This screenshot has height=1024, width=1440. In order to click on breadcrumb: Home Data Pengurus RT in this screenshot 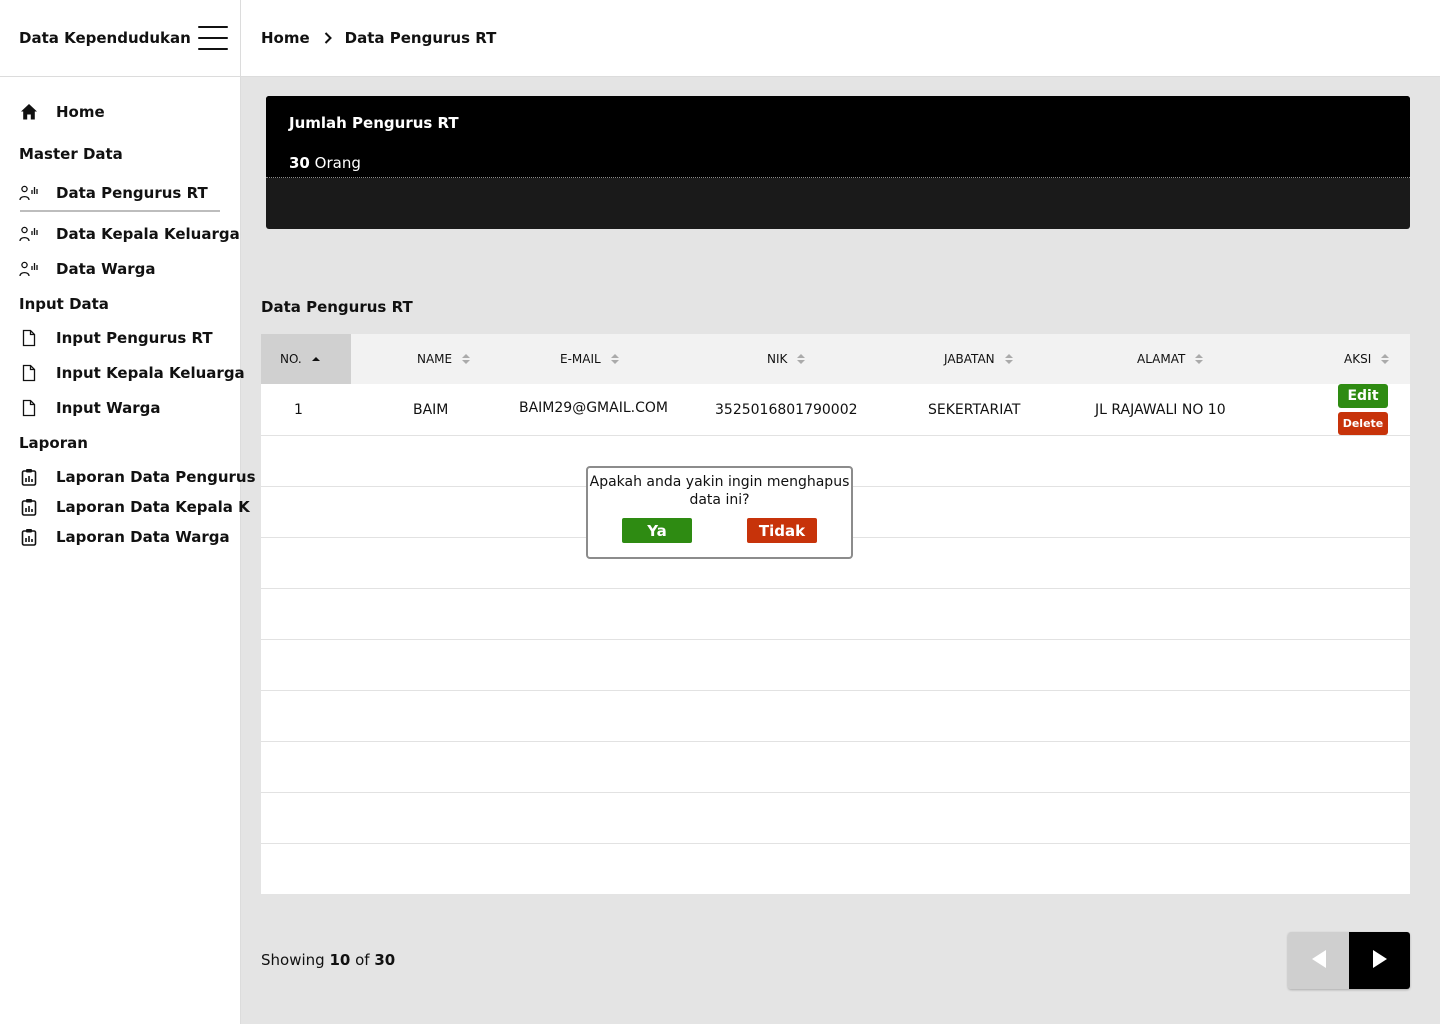, I will do `click(378, 38)`.